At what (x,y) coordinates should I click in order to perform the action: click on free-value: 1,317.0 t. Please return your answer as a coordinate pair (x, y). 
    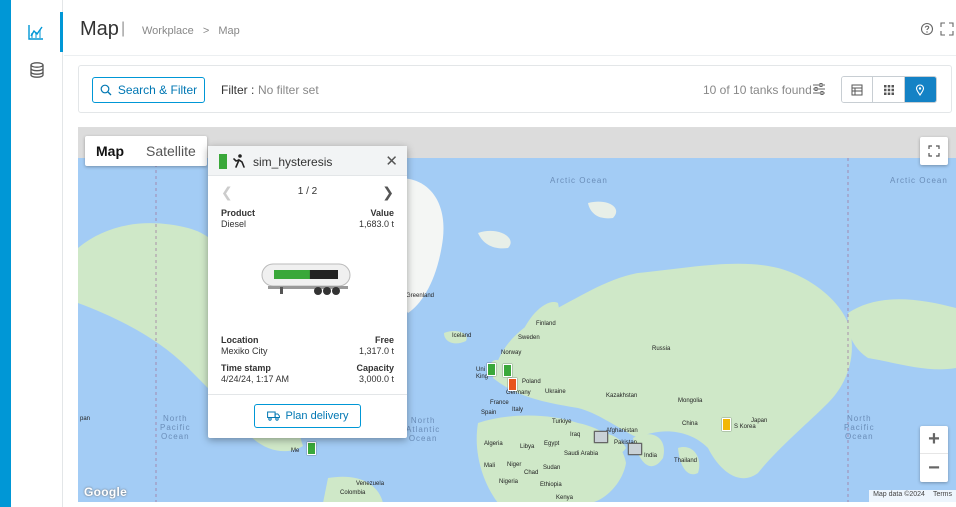
    Looking at the image, I should click on (376, 351).